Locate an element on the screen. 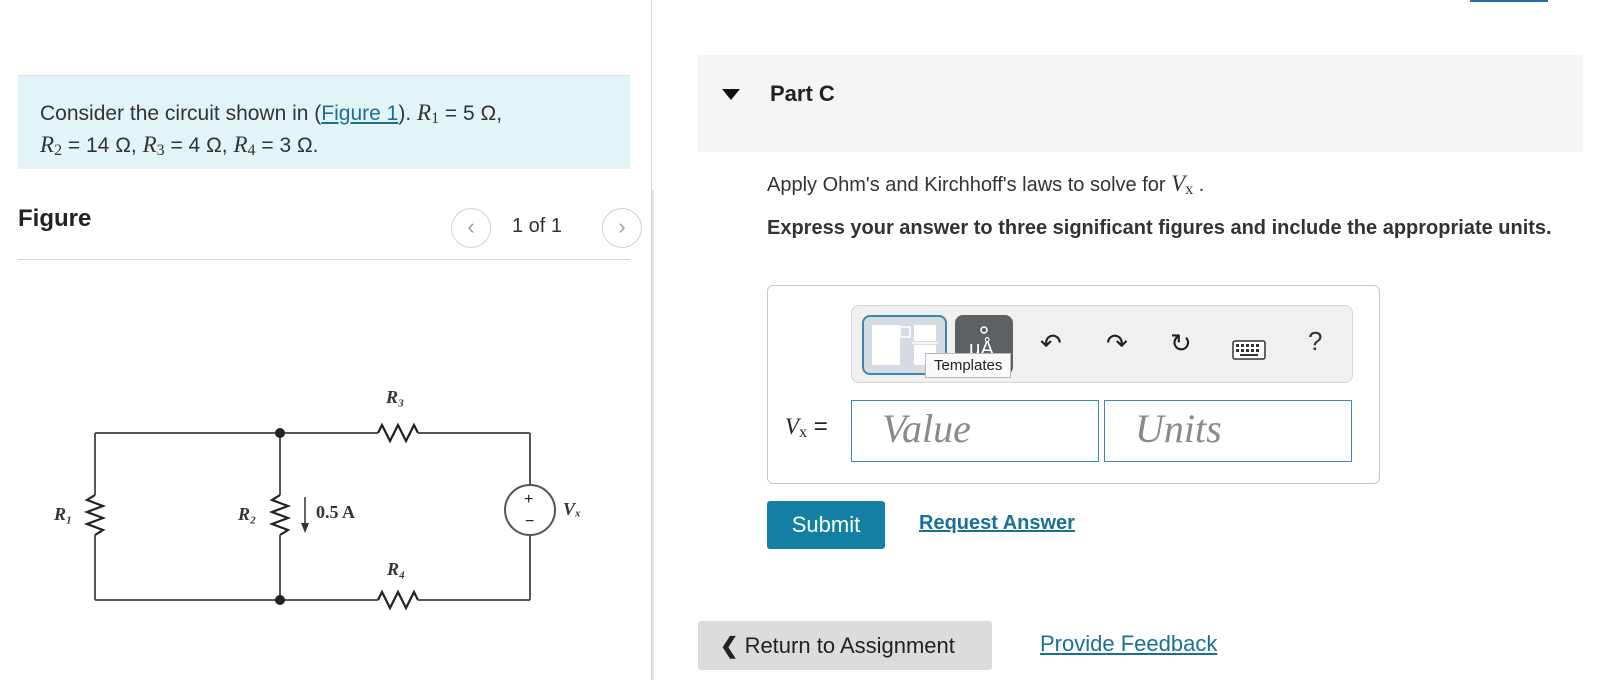  caret-down-icon is located at coordinates (731, 94).